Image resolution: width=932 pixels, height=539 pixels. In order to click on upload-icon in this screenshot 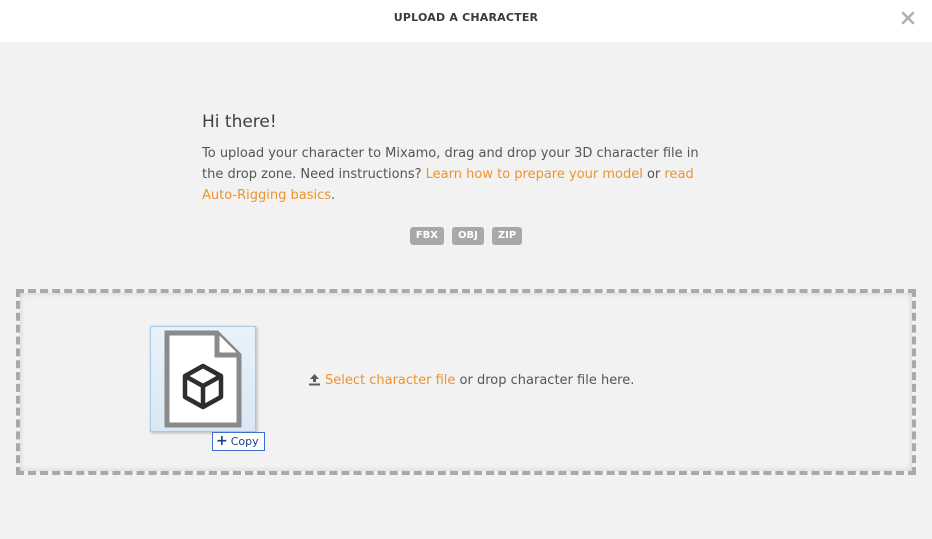, I will do `click(314, 381)`.